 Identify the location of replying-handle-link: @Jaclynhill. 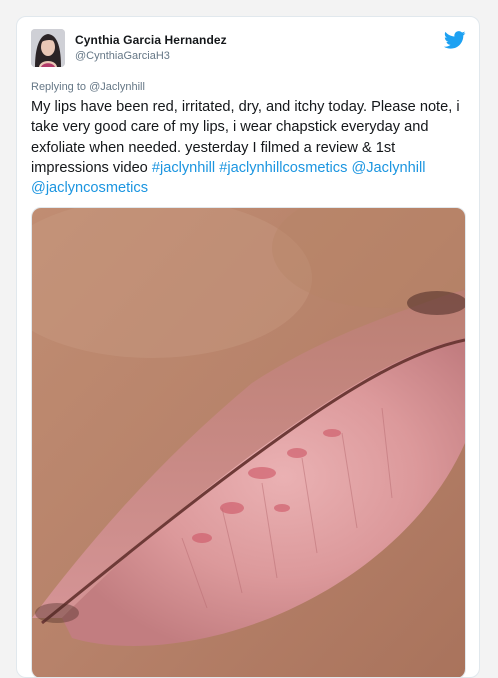
(117, 87).